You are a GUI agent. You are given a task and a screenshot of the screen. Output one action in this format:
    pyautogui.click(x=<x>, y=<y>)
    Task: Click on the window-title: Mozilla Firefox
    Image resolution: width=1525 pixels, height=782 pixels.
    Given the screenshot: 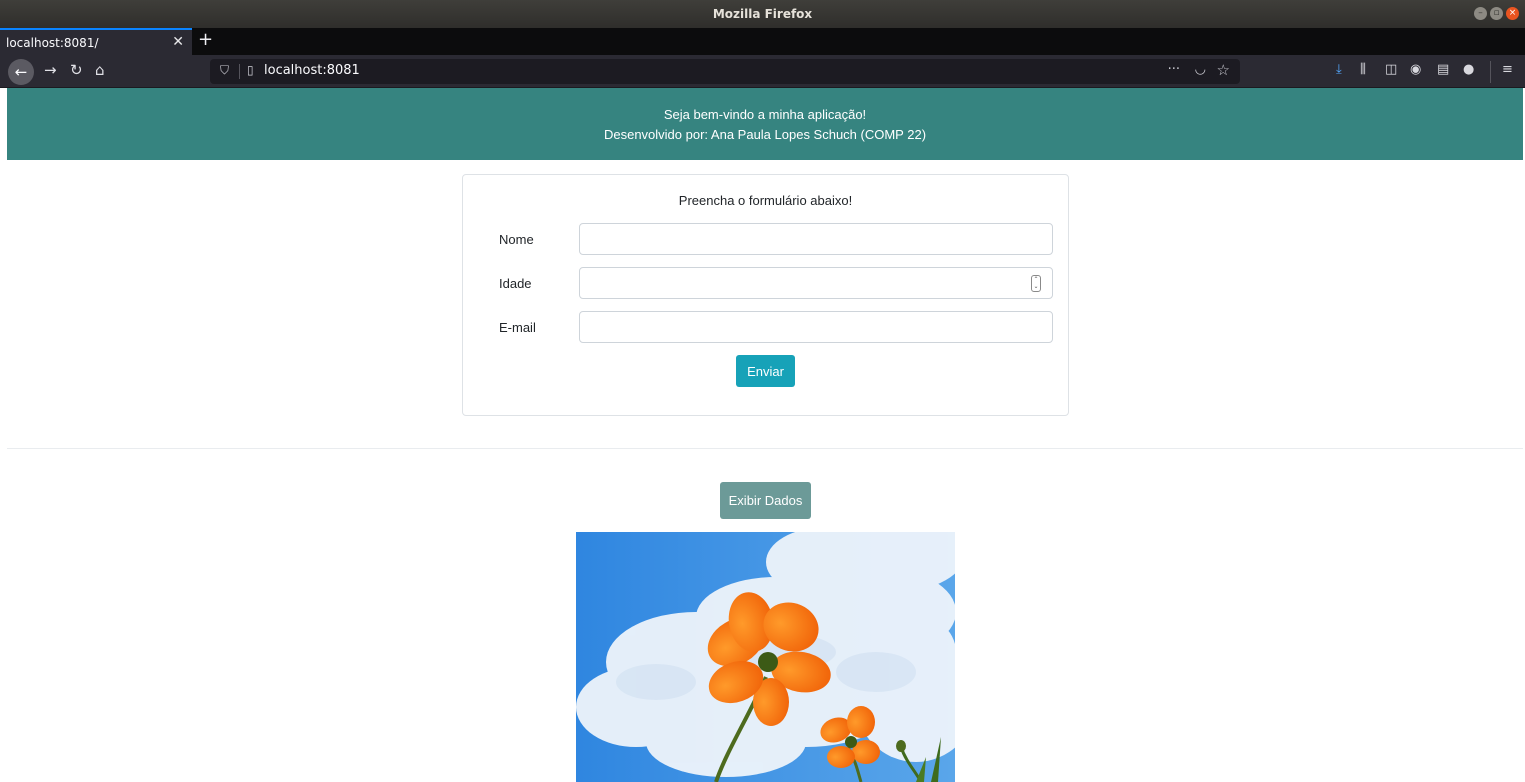 What is the action you would take?
    pyautogui.click(x=762, y=14)
    